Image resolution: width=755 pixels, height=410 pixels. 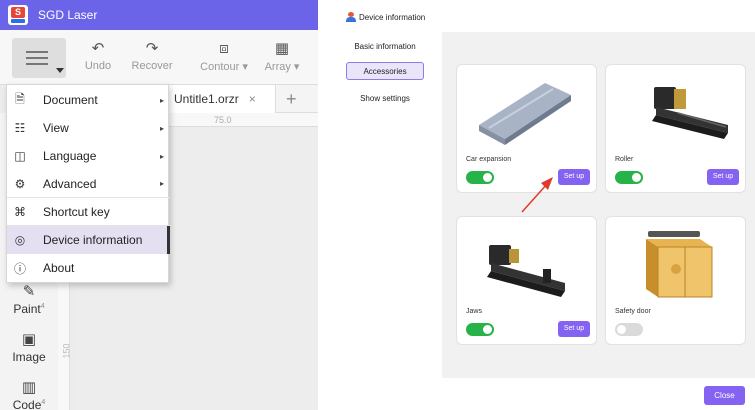 What do you see at coordinates (574, 177) in the screenshot?
I see `car-expansion-setup-button: Set up` at bounding box center [574, 177].